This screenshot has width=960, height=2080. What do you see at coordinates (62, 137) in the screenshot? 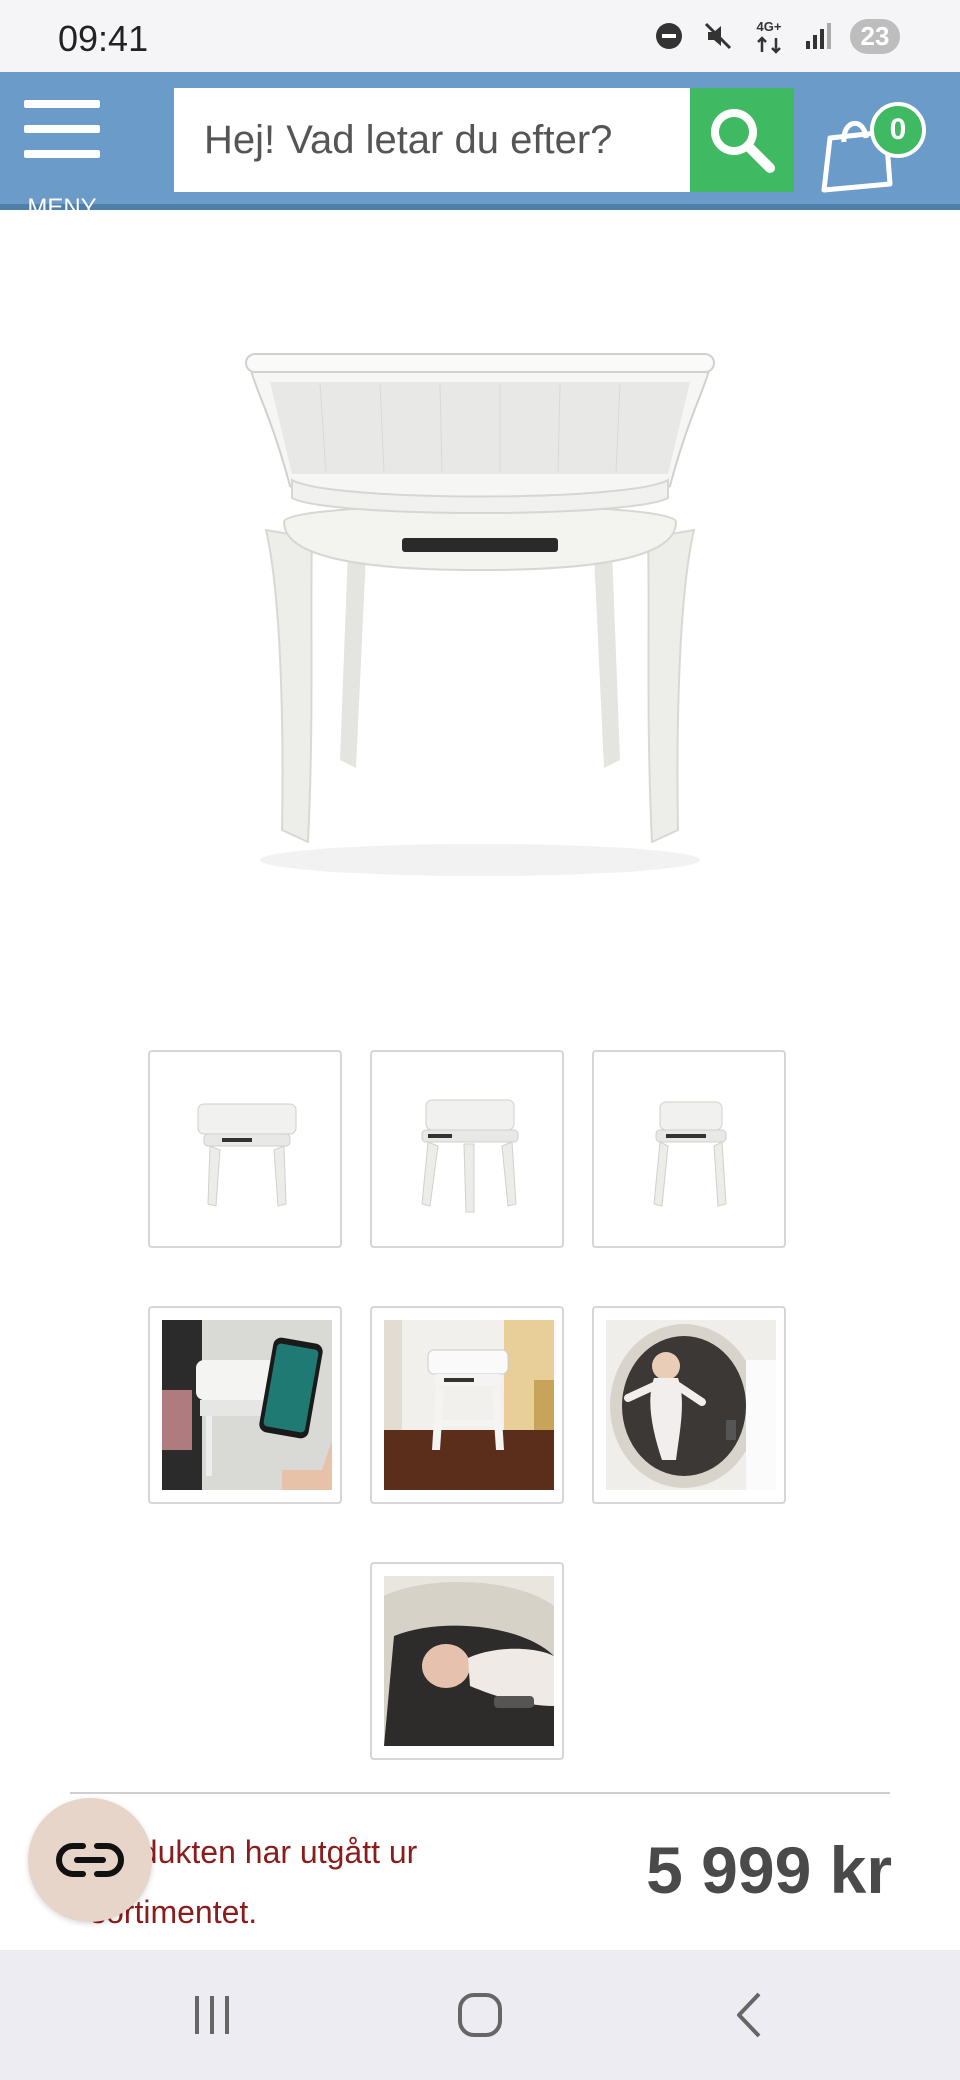
I see `hamburger-icon` at bounding box center [62, 137].